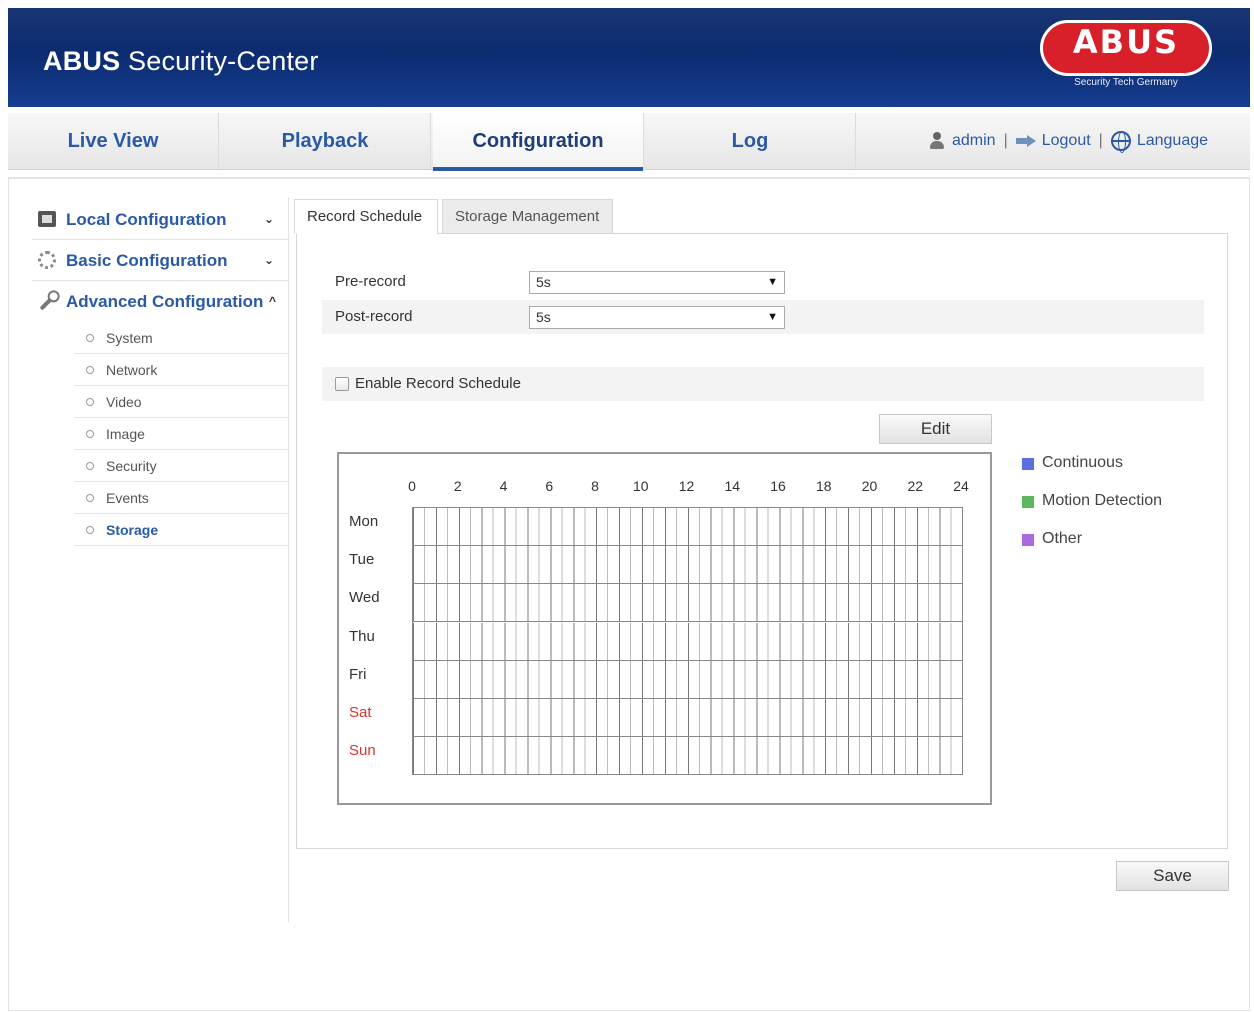 This screenshot has width=1254, height=1012. Describe the element at coordinates (129, 338) in the screenshot. I see `sidebar-item-label: System` at that location.